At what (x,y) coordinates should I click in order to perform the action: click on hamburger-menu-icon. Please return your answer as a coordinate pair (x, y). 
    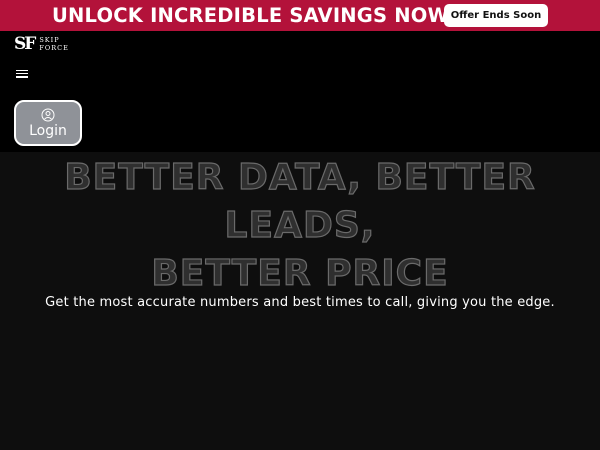
    Looking at the image, I should click on (22, 73).